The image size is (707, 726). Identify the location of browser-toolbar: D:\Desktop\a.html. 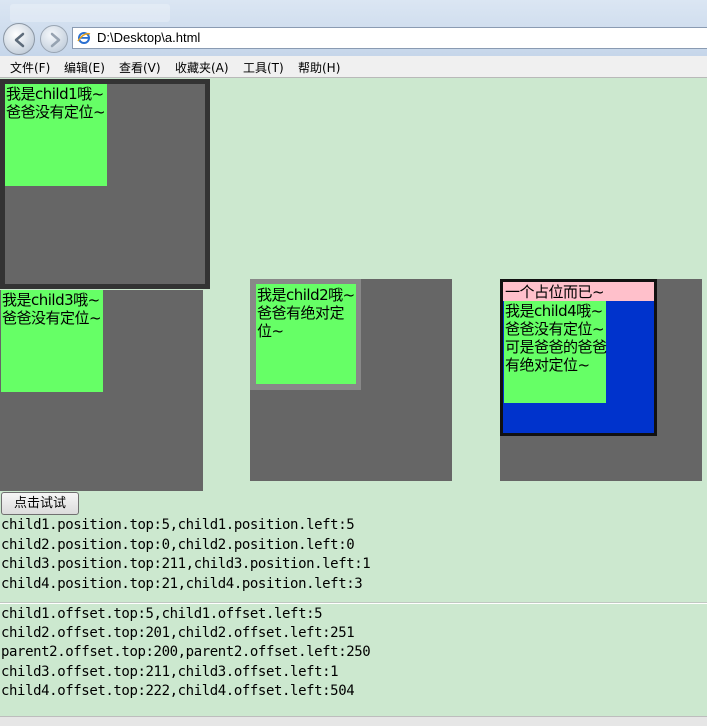
(353, 28).